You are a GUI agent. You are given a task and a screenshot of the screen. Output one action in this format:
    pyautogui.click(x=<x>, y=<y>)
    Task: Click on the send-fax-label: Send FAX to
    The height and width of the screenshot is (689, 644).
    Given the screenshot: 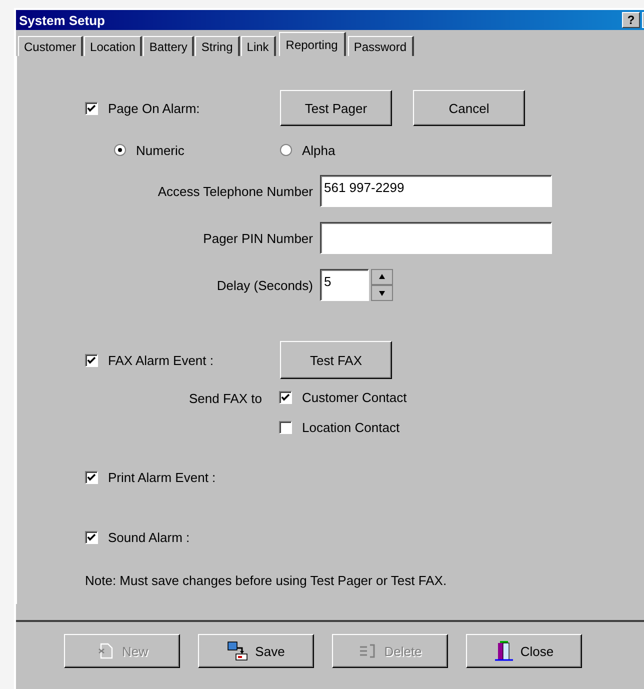 What is the action you would take?
    pyautogui.click(x=225, y=399)
    